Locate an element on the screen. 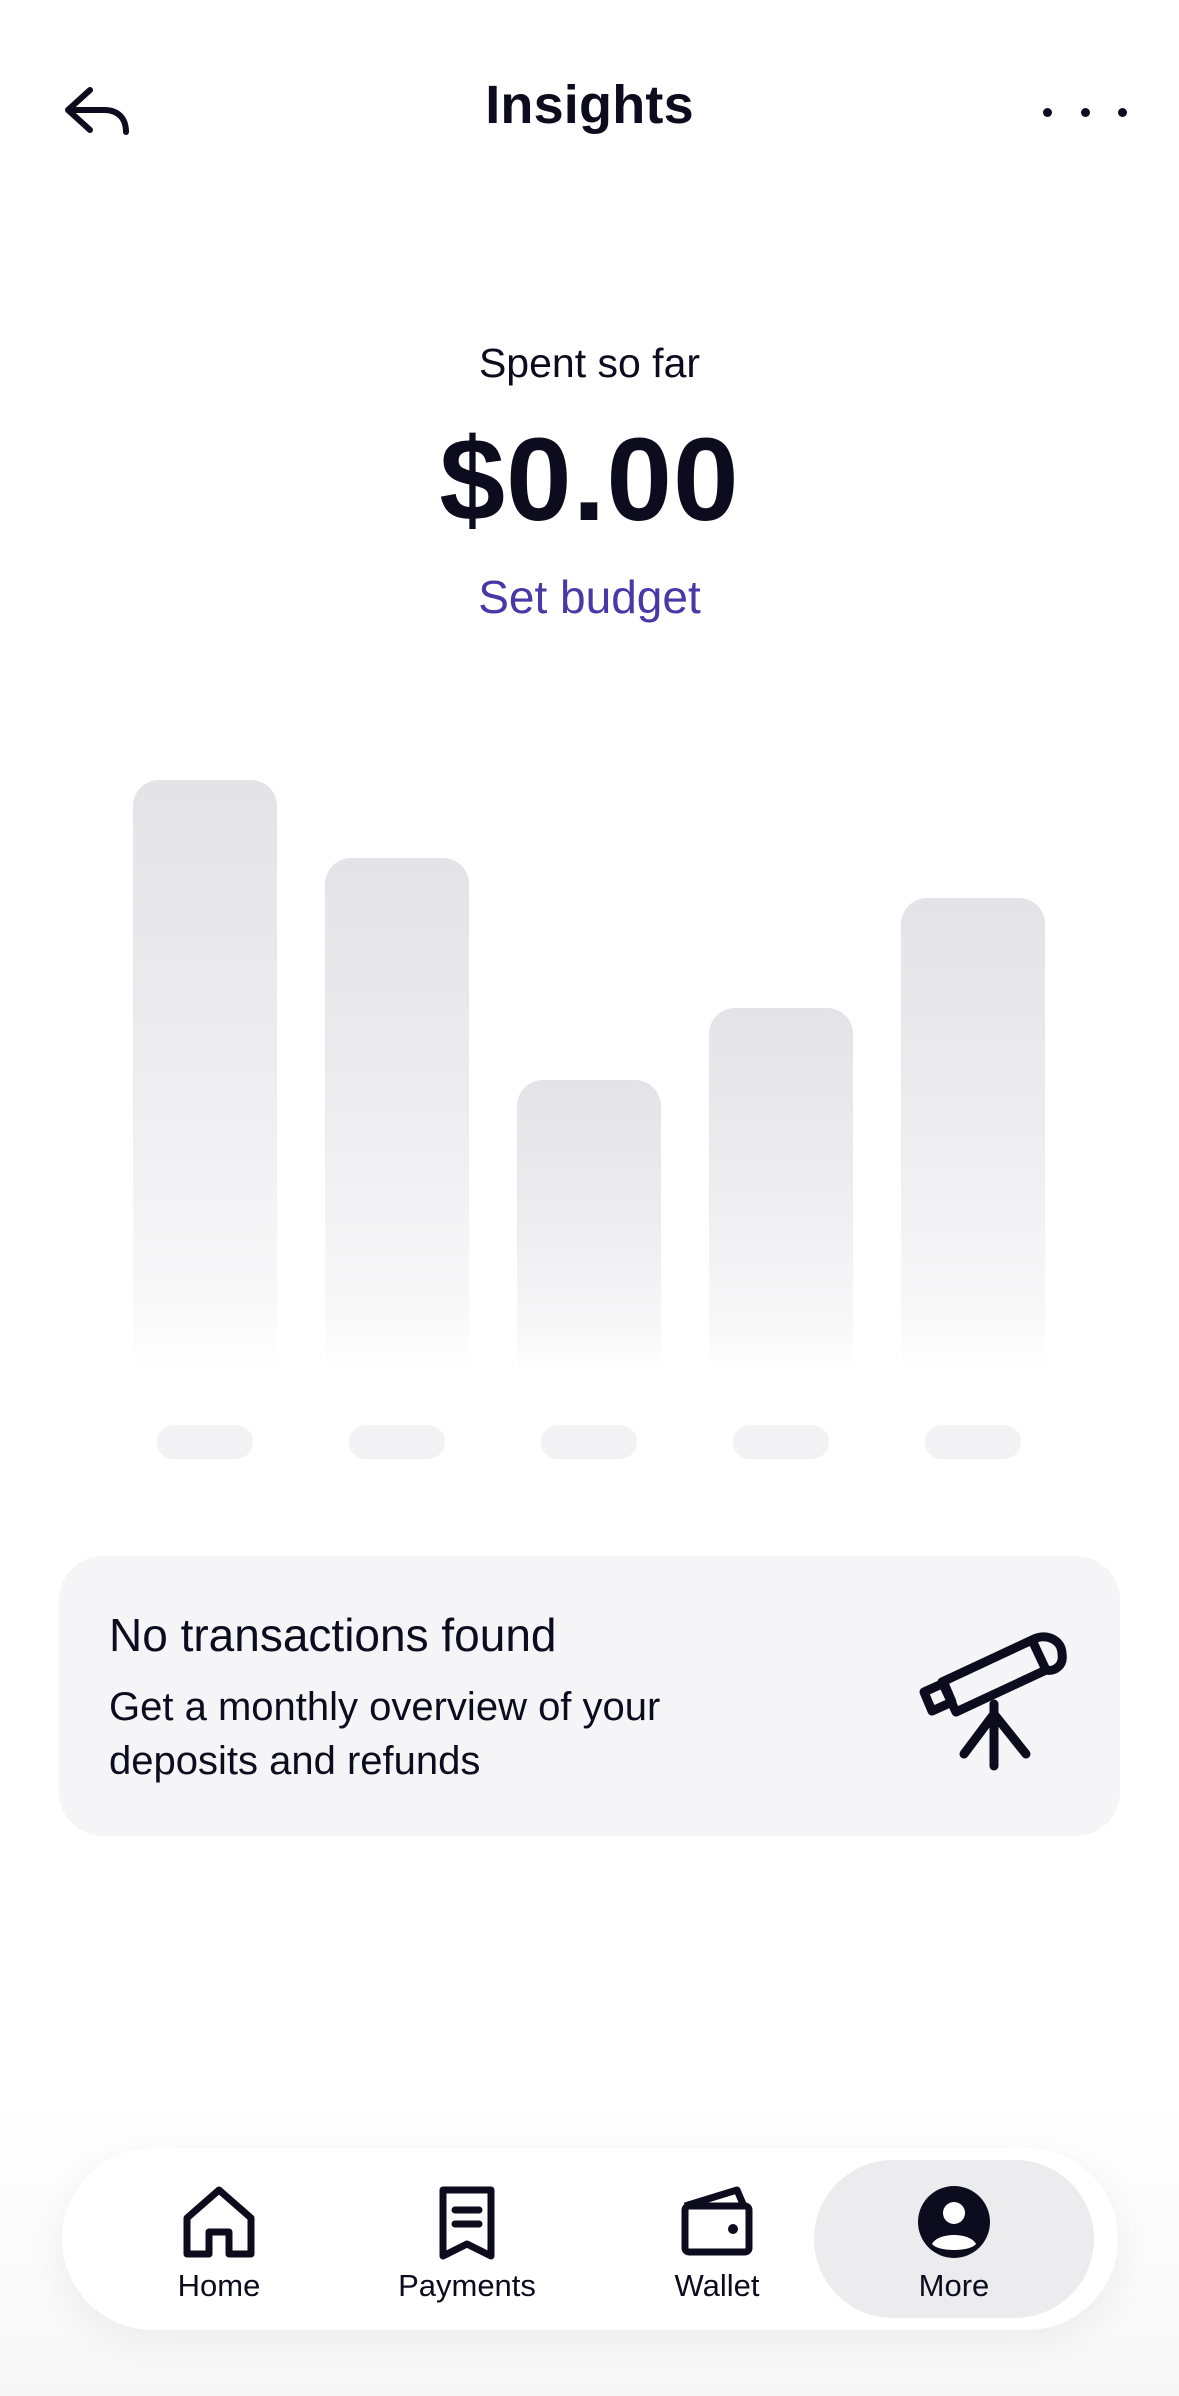  home-icon is located at coordinates (219, 2222).